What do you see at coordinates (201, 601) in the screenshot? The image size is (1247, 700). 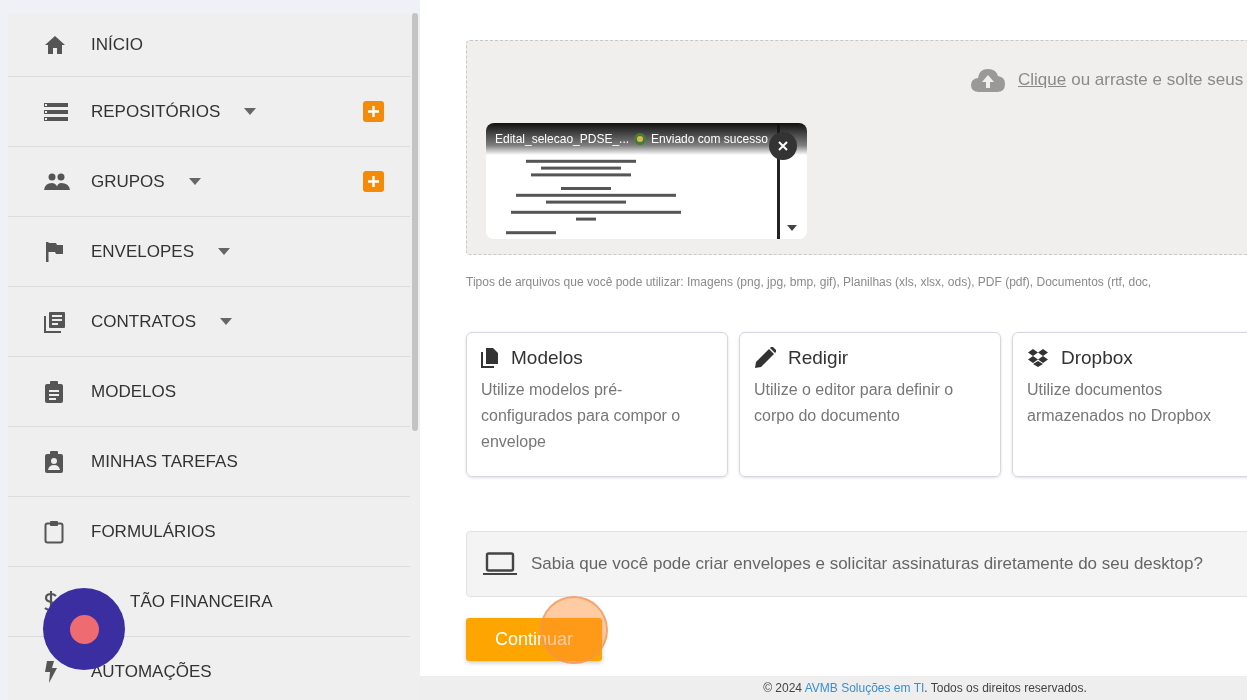 I see `sidebar-item-label: TÃO FINANCEIRA` at bounding box center [201, 601].